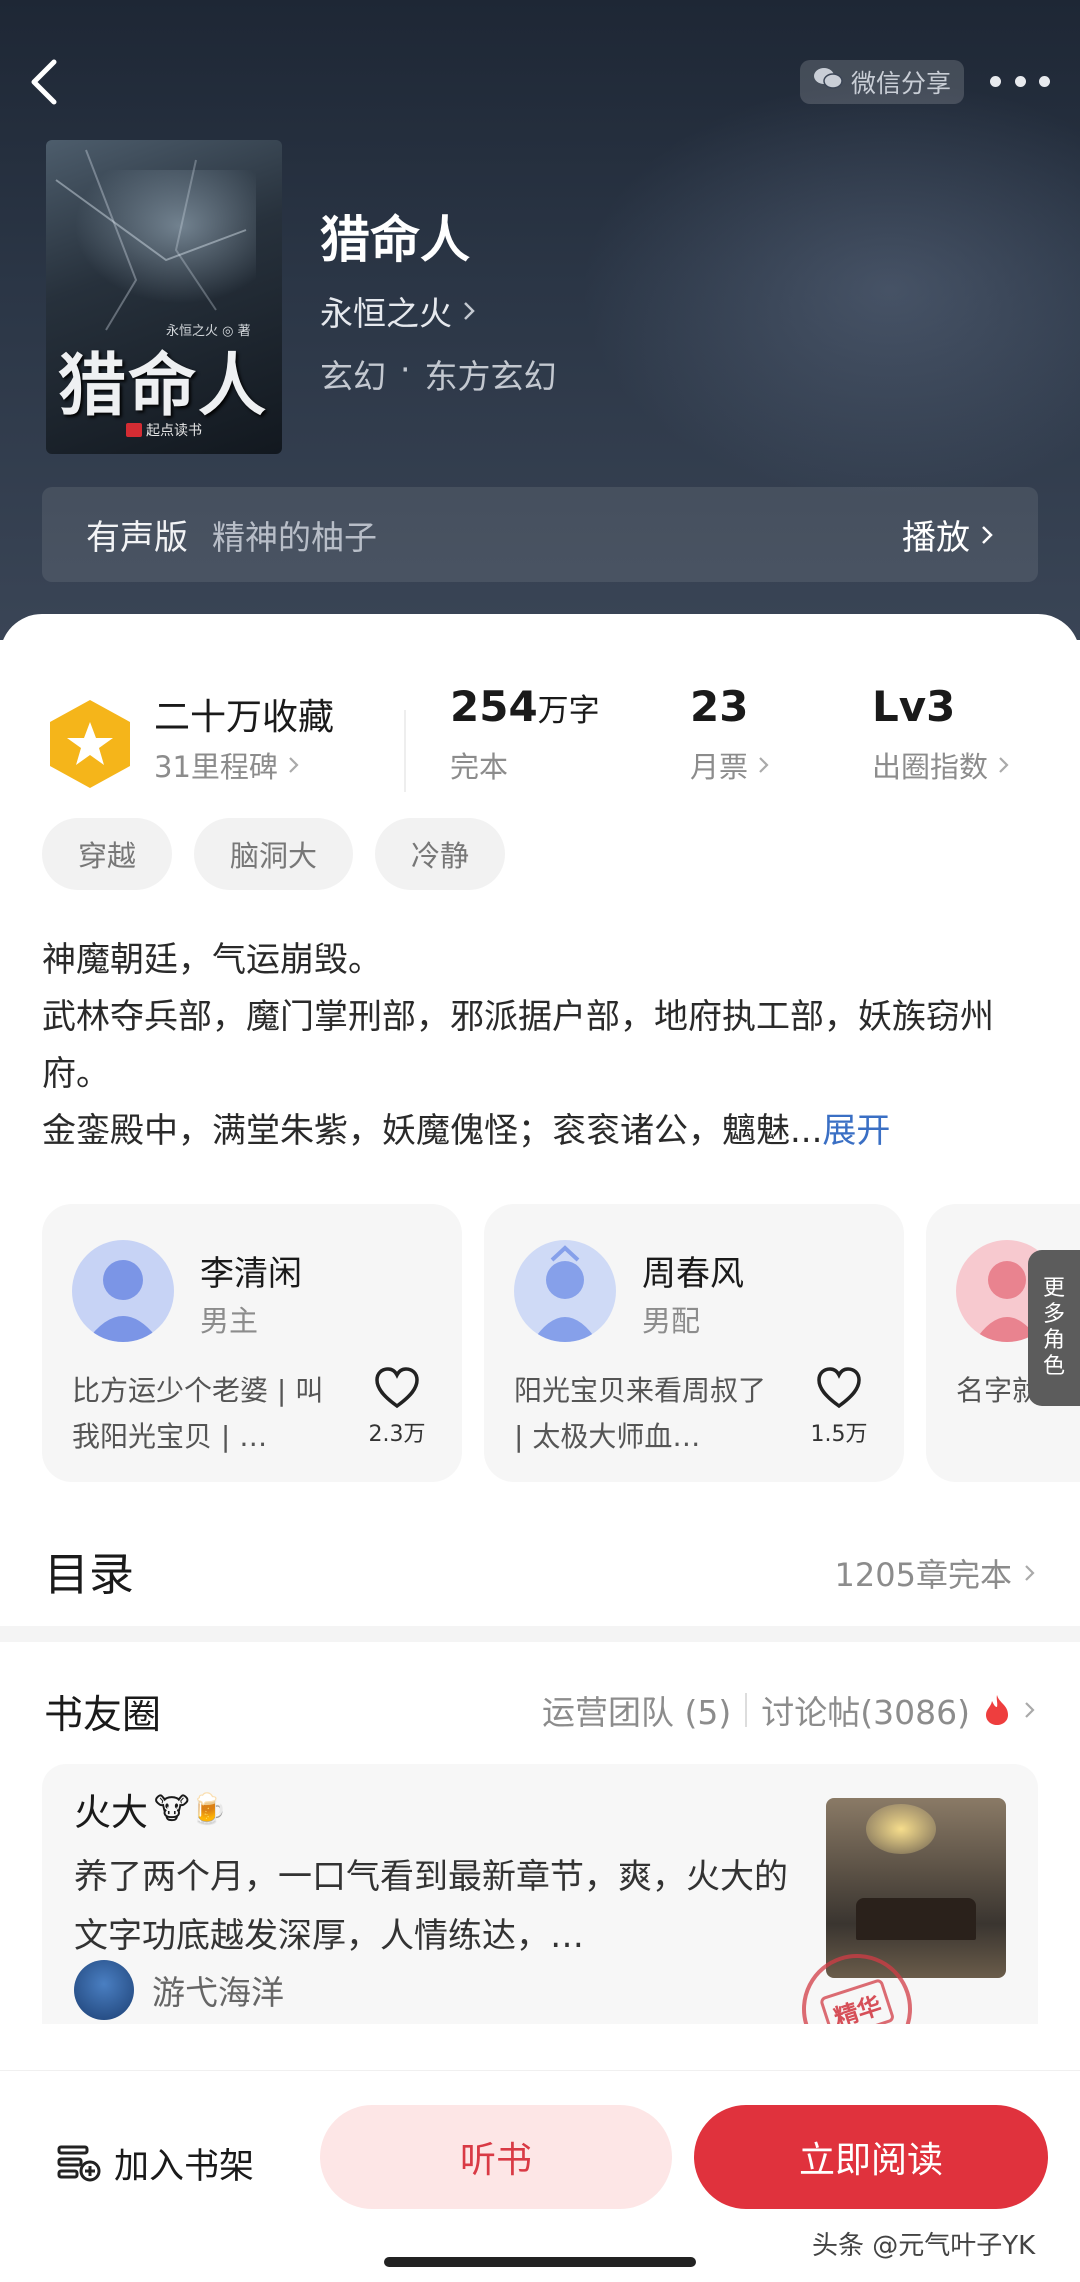 Image resolution: width=1080 pixels, height=2282 pixels. I want to click on tag-list: 穿越 脑洞大 冷静, so click(274, 854).